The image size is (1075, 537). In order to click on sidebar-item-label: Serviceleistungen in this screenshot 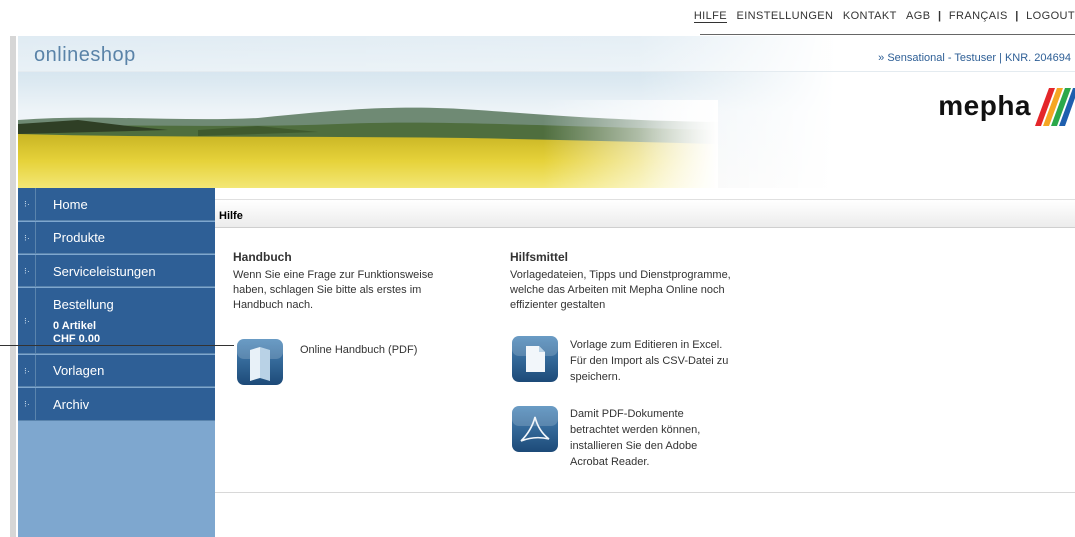, I will do `click(104, 271)`.